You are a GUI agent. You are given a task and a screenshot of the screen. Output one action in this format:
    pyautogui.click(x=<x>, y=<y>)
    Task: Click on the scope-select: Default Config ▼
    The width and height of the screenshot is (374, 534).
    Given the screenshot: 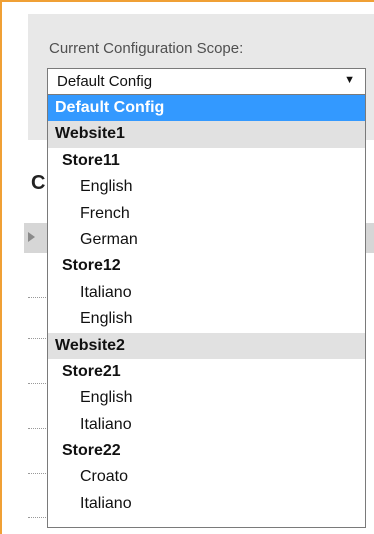 What is the action you would take?
    pyautogui.click(x=206, y=81)
    